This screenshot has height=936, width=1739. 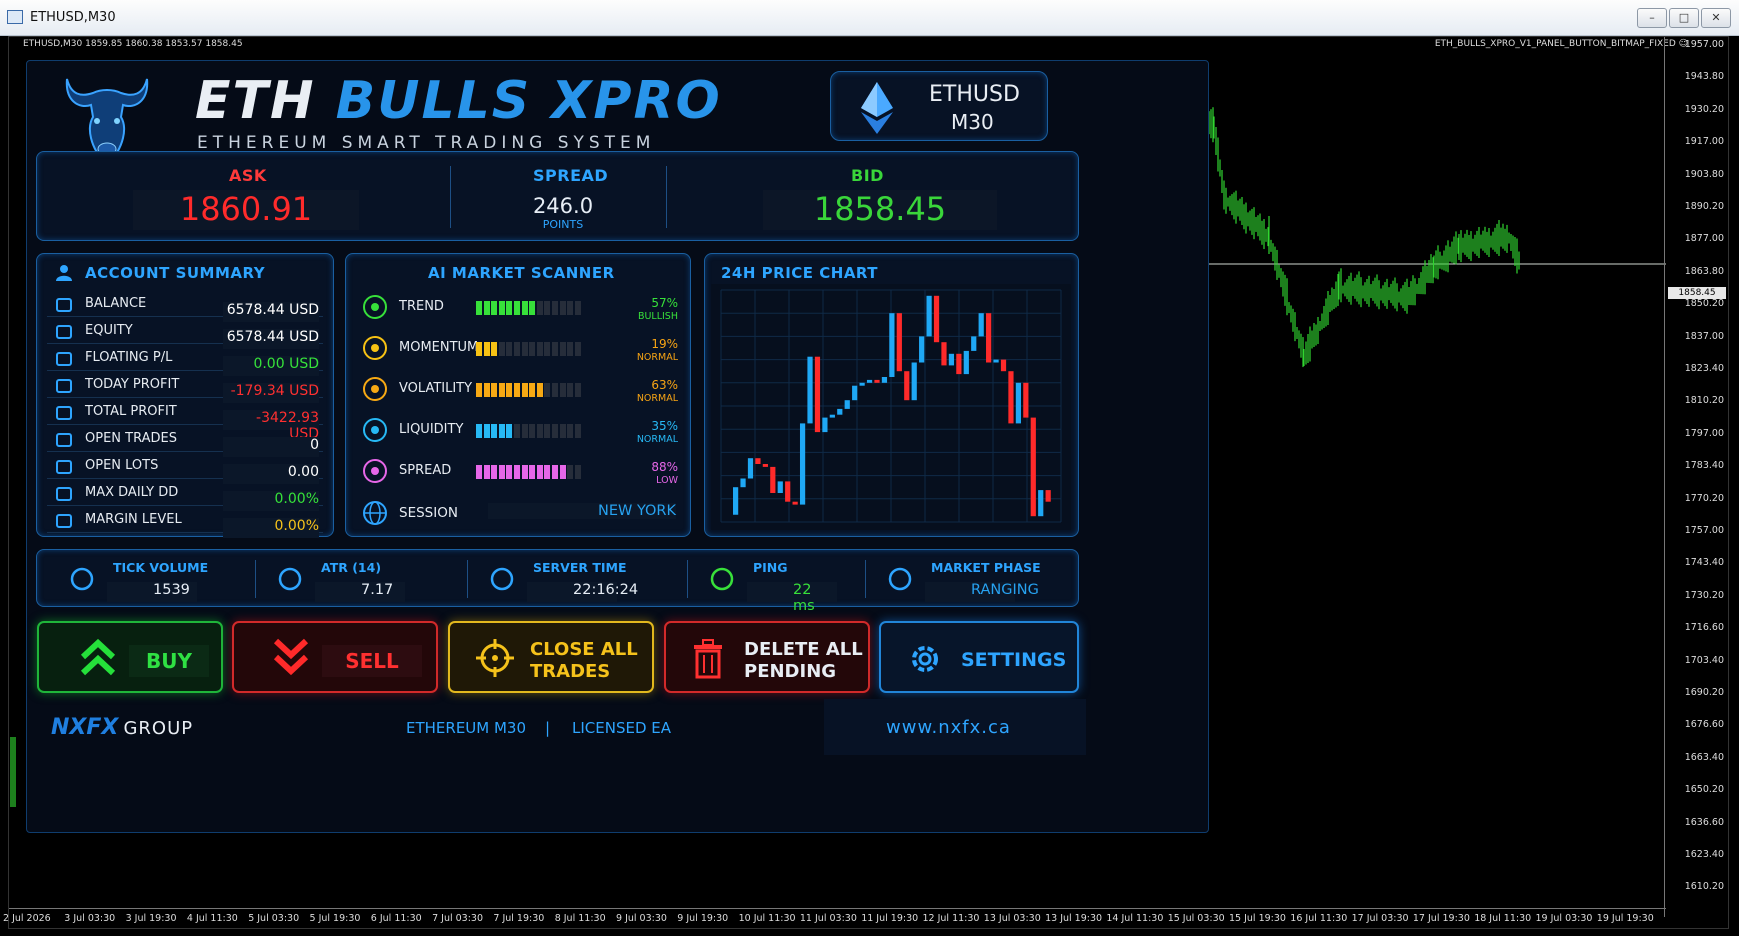 I want to click on close-all-trades-button: CLOSE ALL TRADES, so click(x=551, y=657).